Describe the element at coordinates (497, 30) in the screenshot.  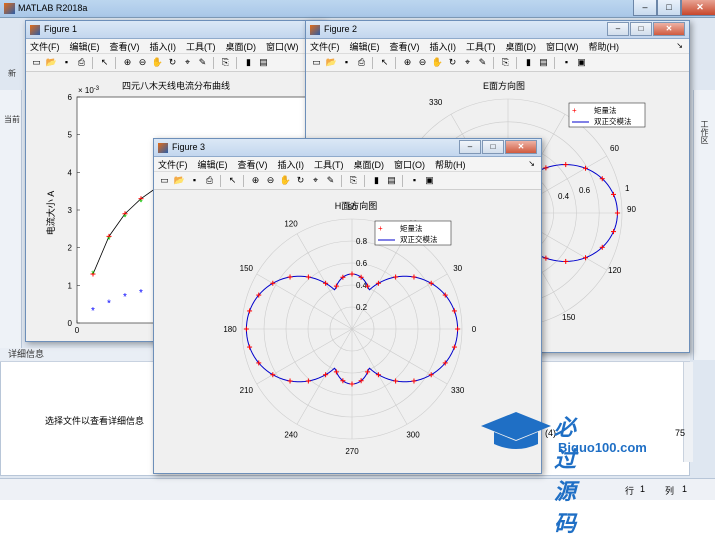
I see `figure2-title-bar: Figure 2 – □ ✕` at that location.